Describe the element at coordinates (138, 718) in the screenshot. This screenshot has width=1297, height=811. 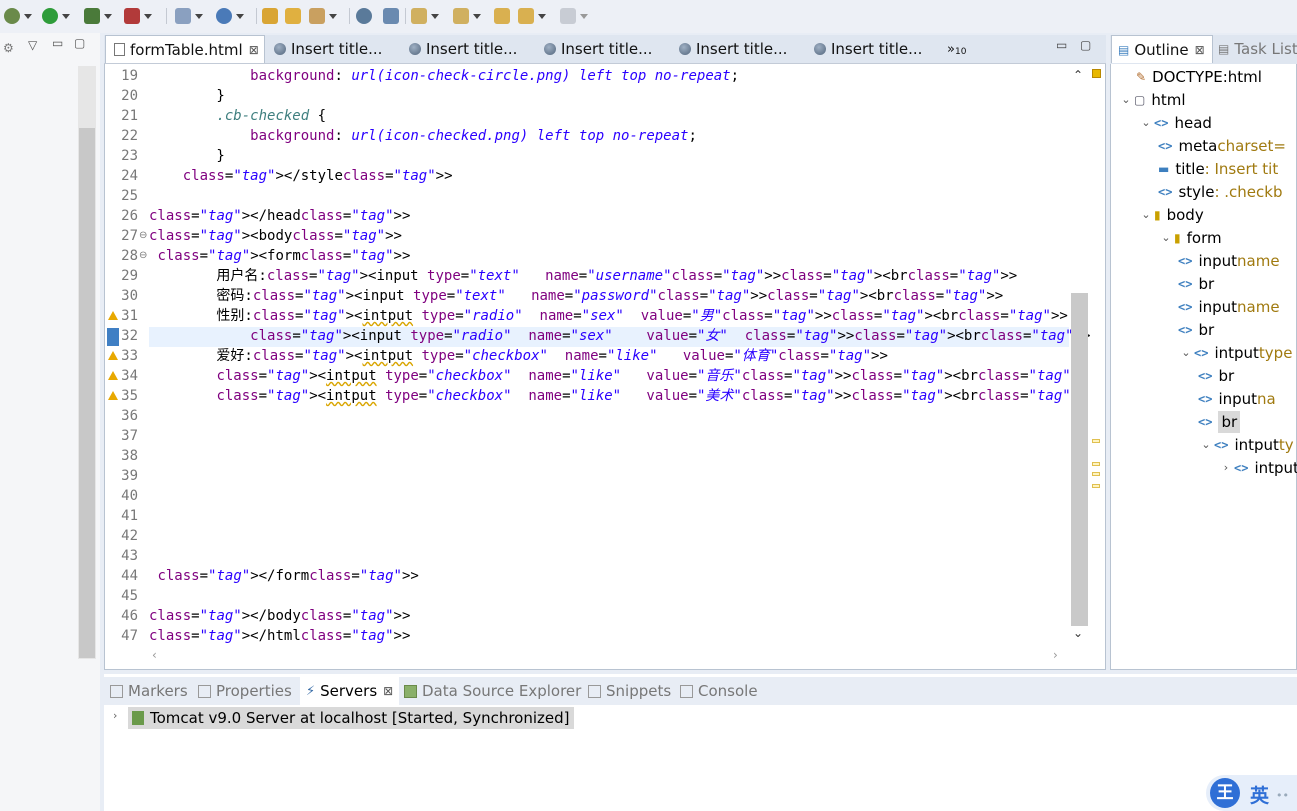
I see `tomcat-server-icon` at that location.